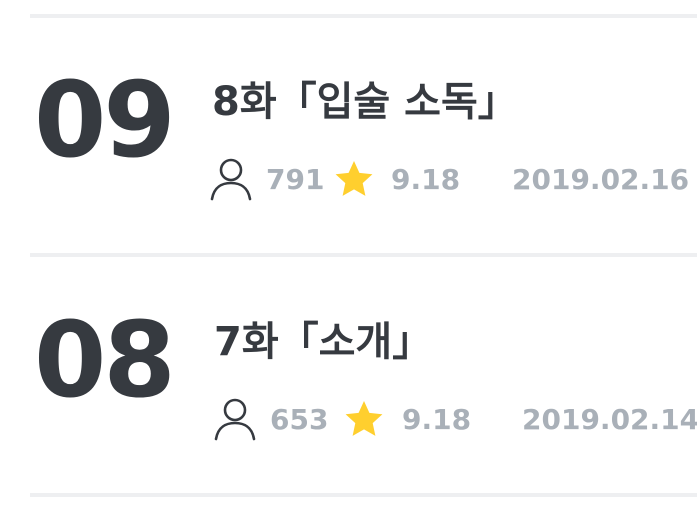 The height and width of the screenshot is (523, 697). What do you see at coordinates (299, 419) in the screenshot?
I see `view-count: 653` at bounding box center [299, 419].